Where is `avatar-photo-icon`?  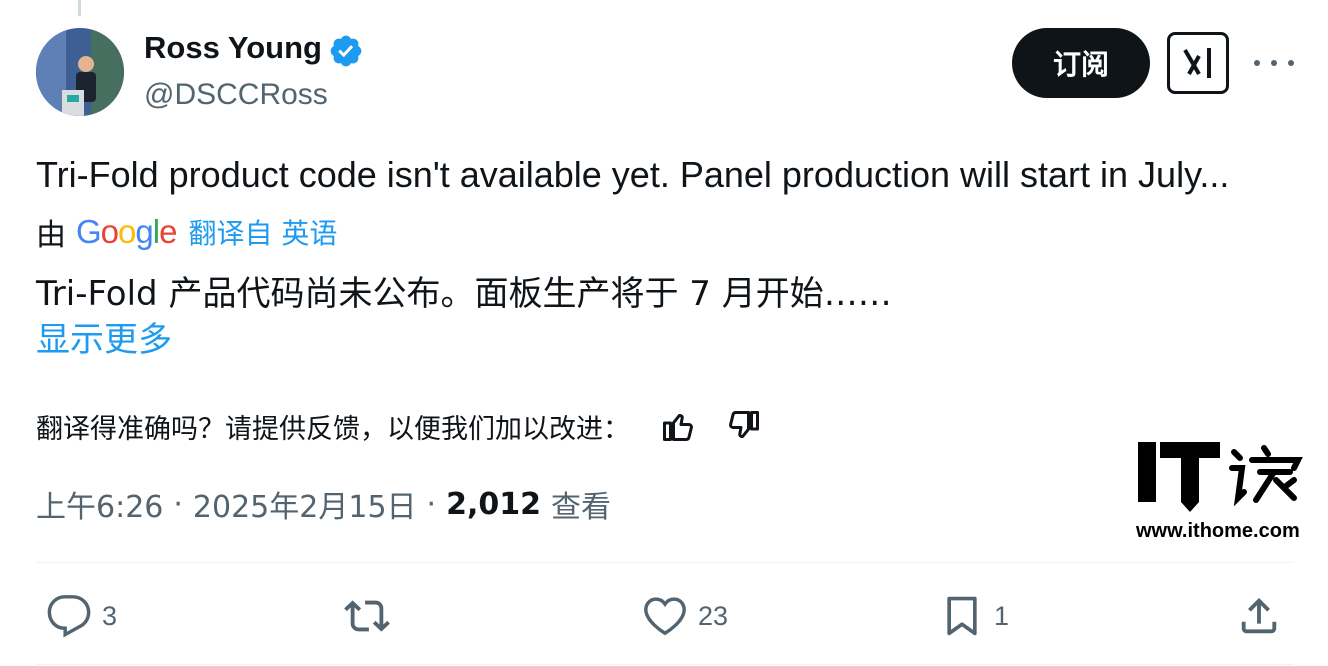 avatar-photo-icon is located at coordinates (80, 72).